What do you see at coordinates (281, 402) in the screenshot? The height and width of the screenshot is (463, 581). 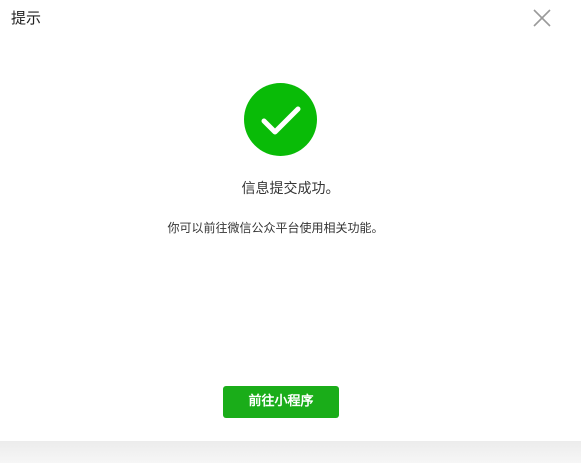 I see `go-to-mini-program-button: 前往小程序` at bounding box center [281, 402].